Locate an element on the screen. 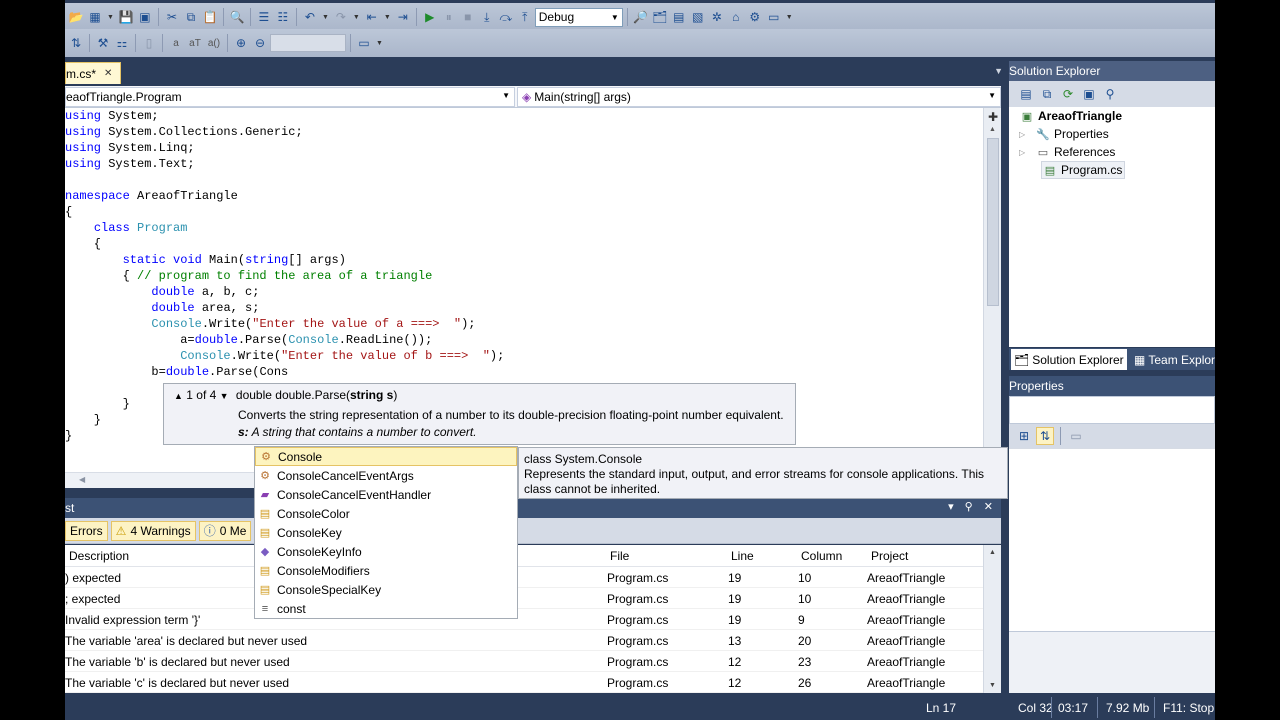  bookmark-icon: ▯ is located at coordinates (149, 43).